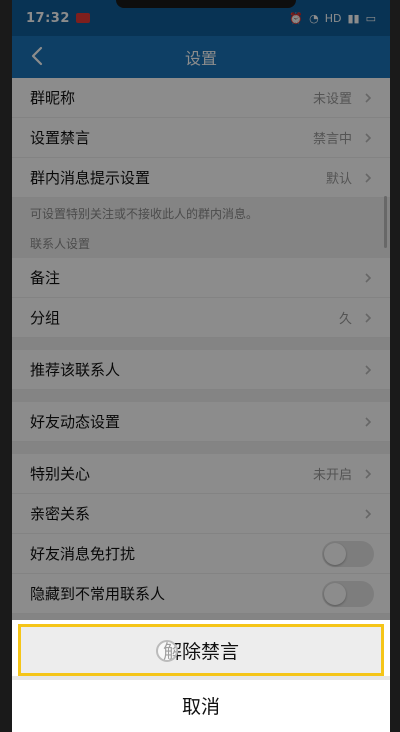 This screenshot has height=732, width=400. Describe the element at coordinates (201, 705) in the screenshot. I see `cancel-button: 取消` at that location.